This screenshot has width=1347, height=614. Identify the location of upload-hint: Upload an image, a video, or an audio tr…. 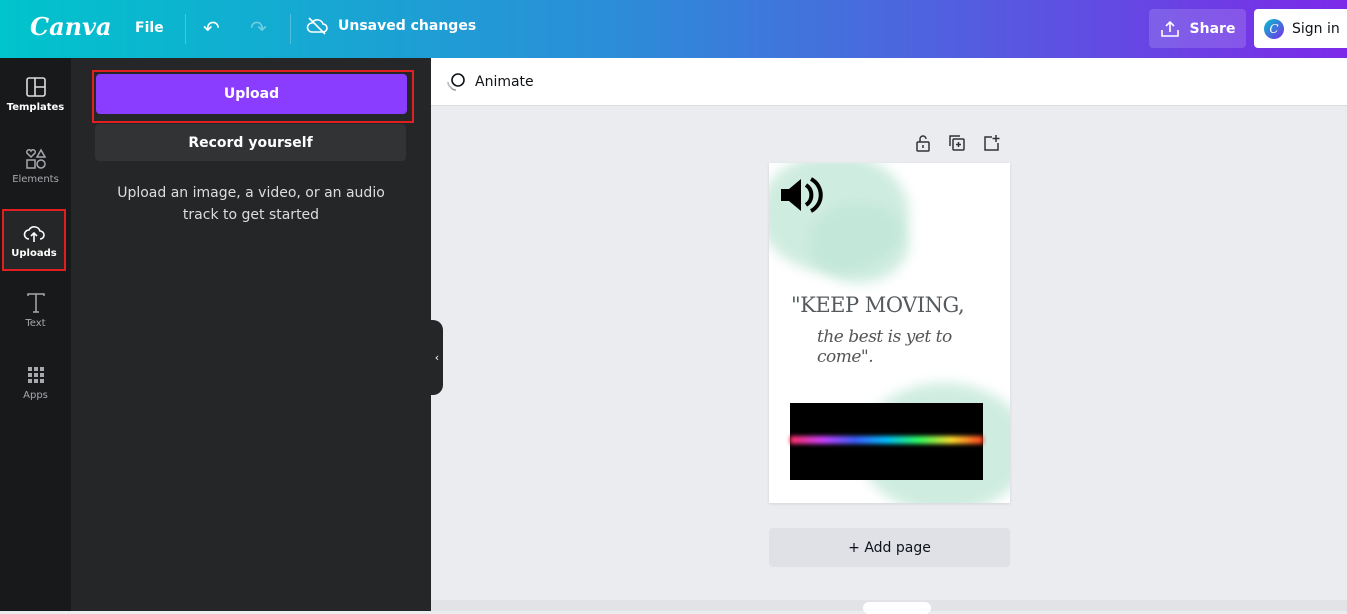
(251, 204).